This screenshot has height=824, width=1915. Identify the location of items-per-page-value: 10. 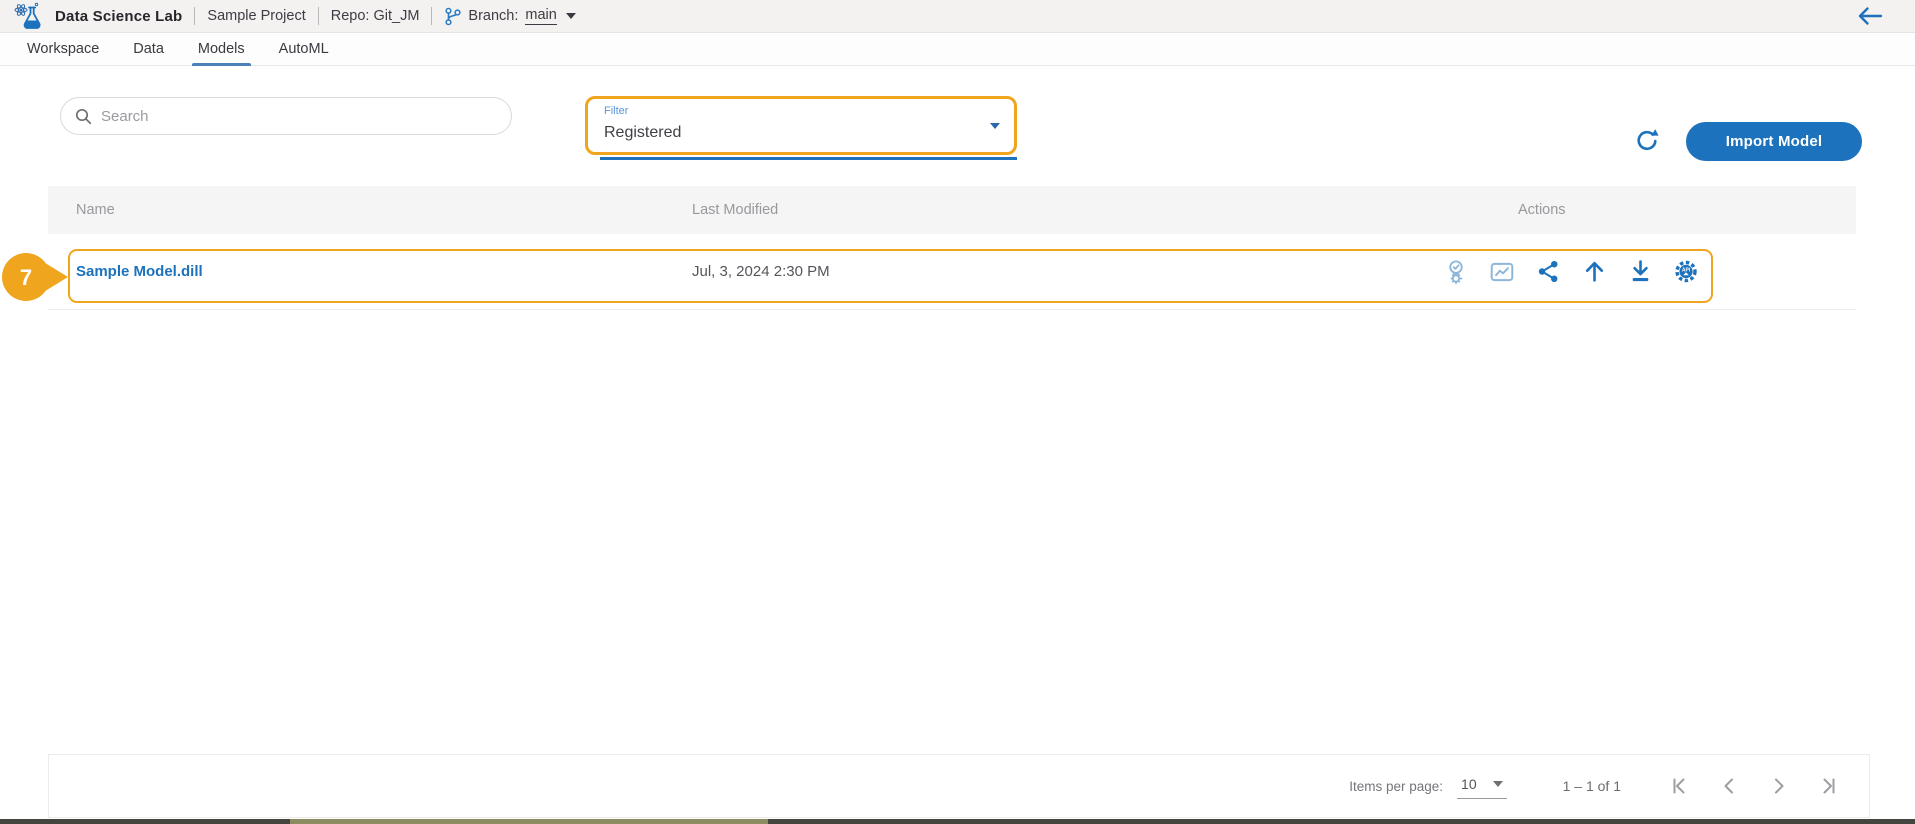
(1469, 783).